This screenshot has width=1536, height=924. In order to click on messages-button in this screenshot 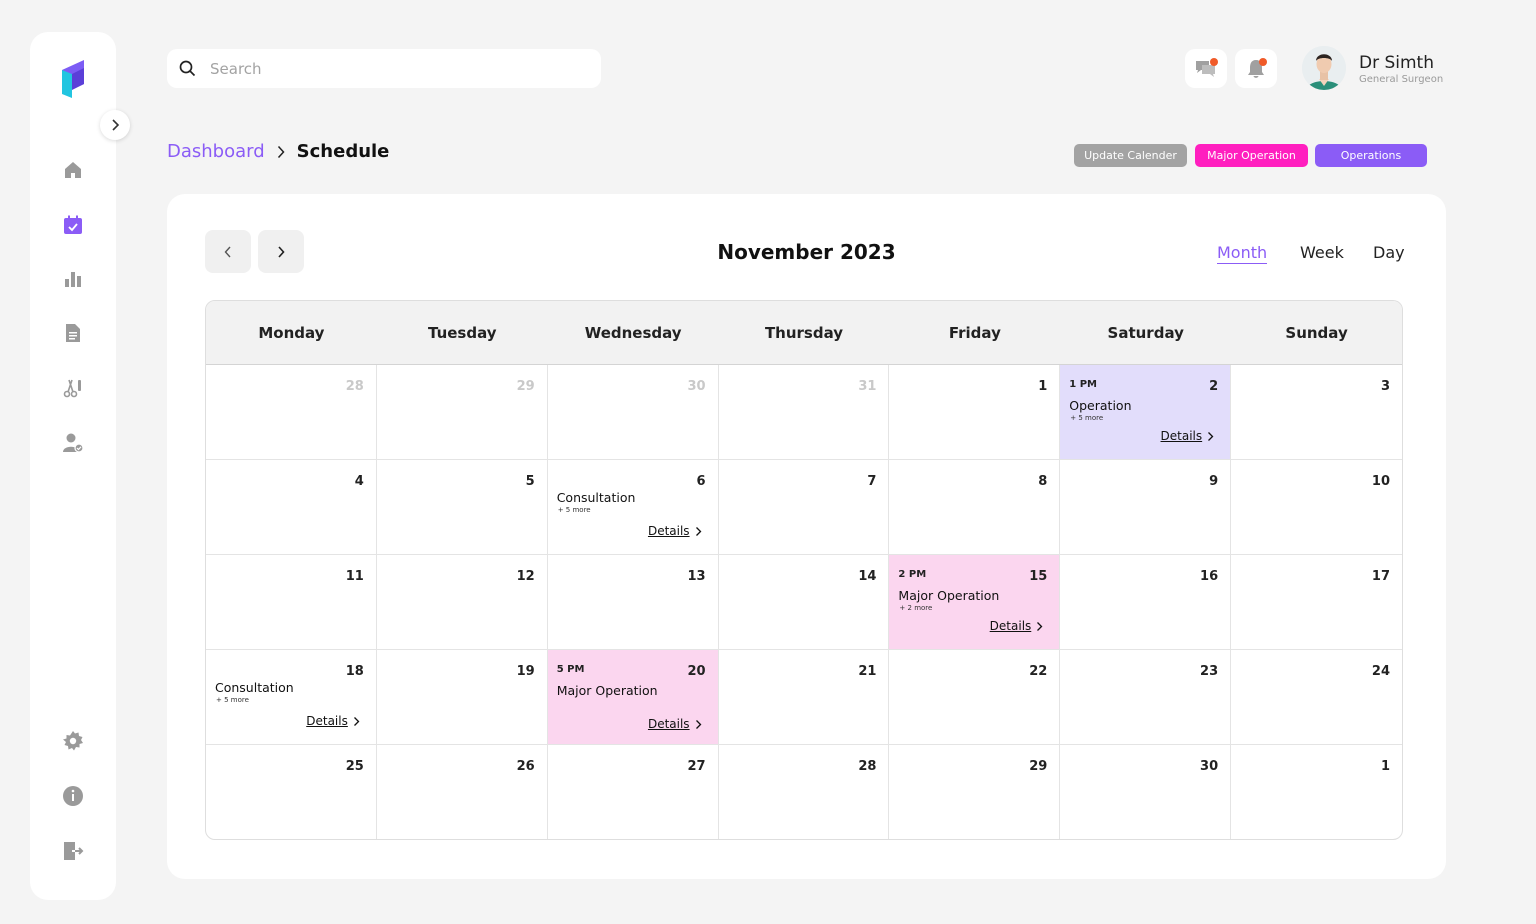, I will do `click(1206, 68)`.